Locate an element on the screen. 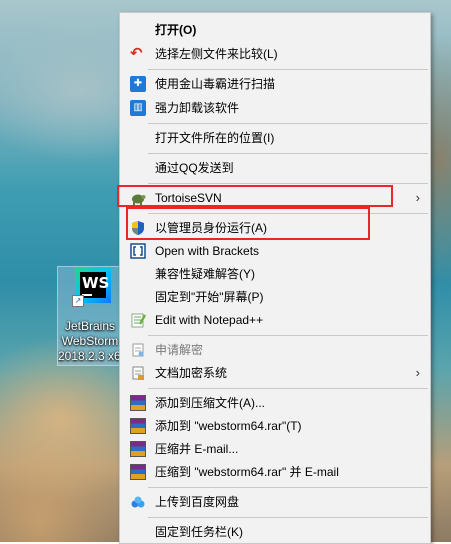 This screenshot has width=451, height=544. menu-item-force-uninstall: ▥ 强力卸载该软件 is located at coordinates (275, 108).